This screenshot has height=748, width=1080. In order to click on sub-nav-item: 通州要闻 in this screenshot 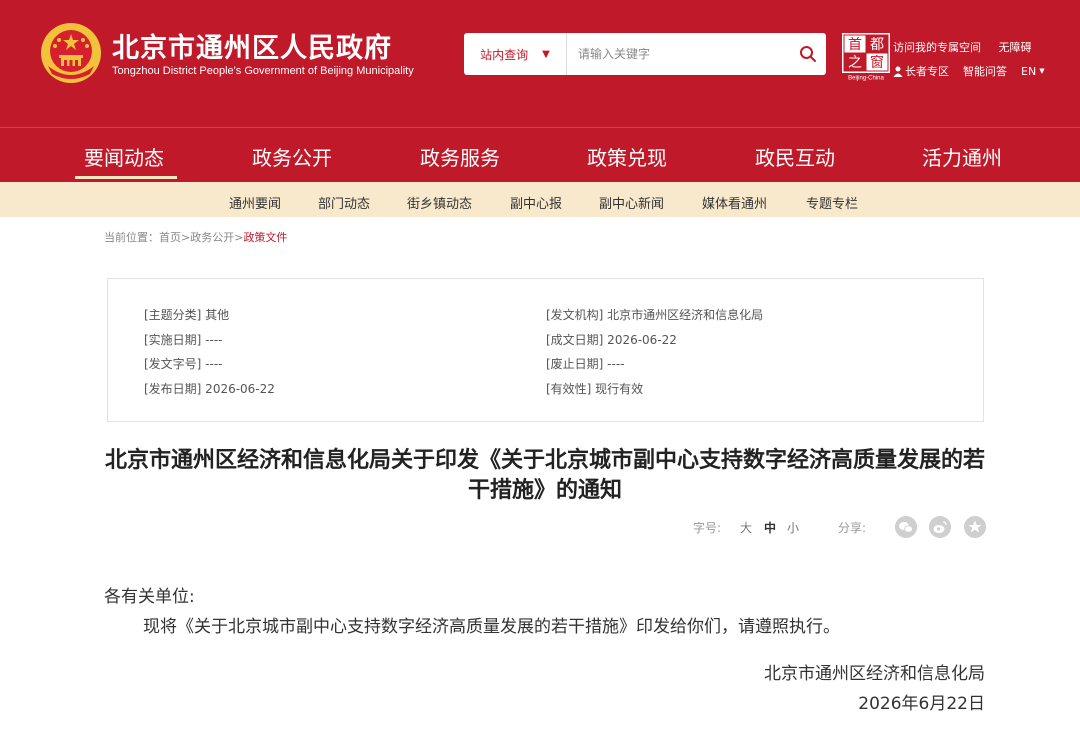, I will do `click(255, 202)`.